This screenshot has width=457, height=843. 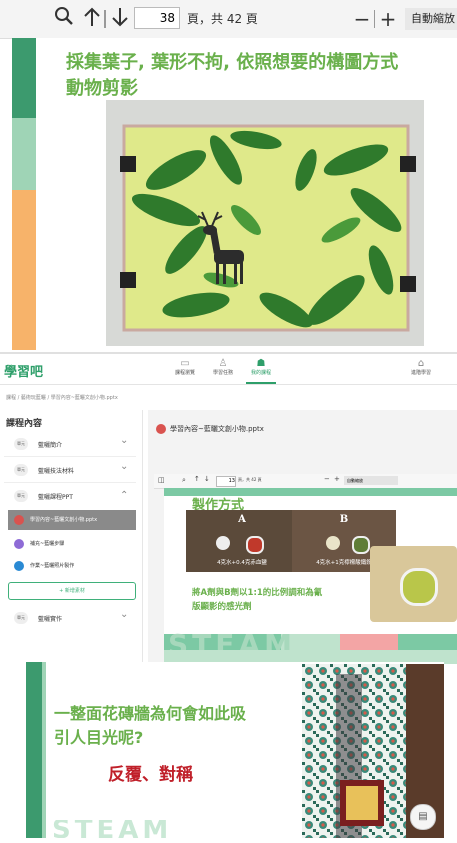 What do you see at coordinates (120, 19) in the screenshot?
I see `arrow-down-icon` at bounding box center [120, 19].